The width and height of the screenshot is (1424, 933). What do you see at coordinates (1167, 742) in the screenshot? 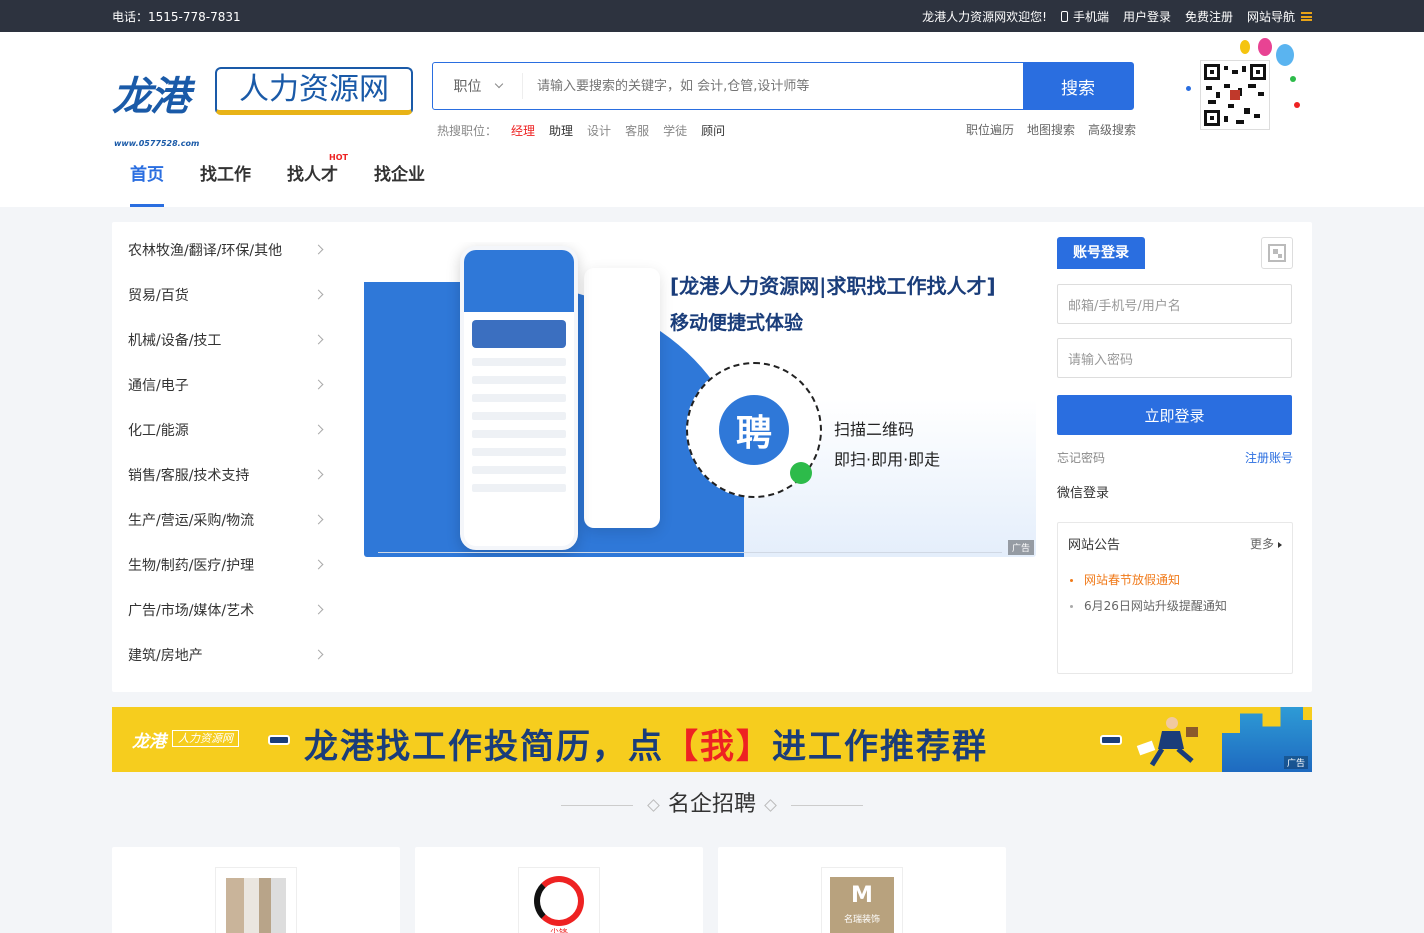
I see `running-businessman-icon` at bounding box center [1167, 742].